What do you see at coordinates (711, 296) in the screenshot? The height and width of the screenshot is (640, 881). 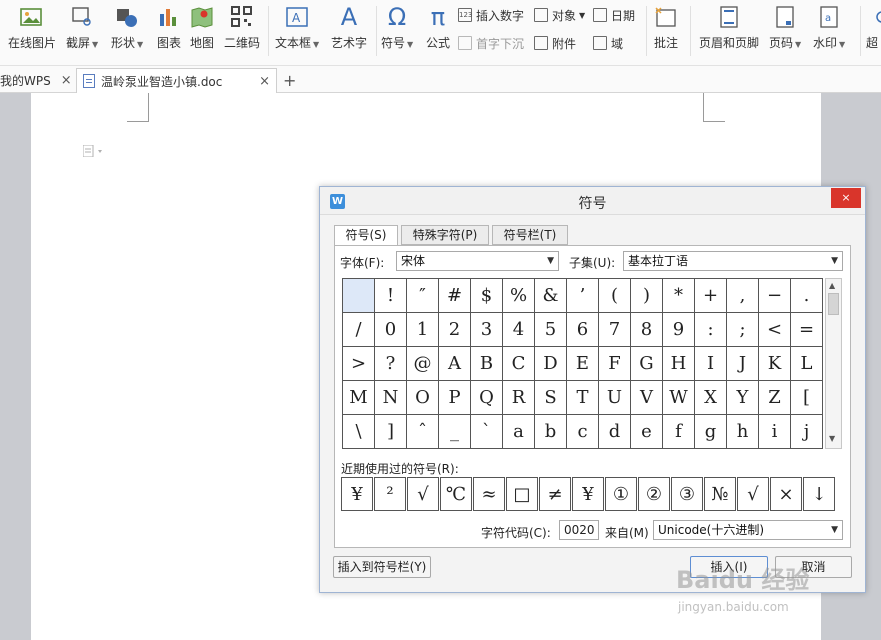 I see `symbol-cell: +` at bounding box center [711, 296].